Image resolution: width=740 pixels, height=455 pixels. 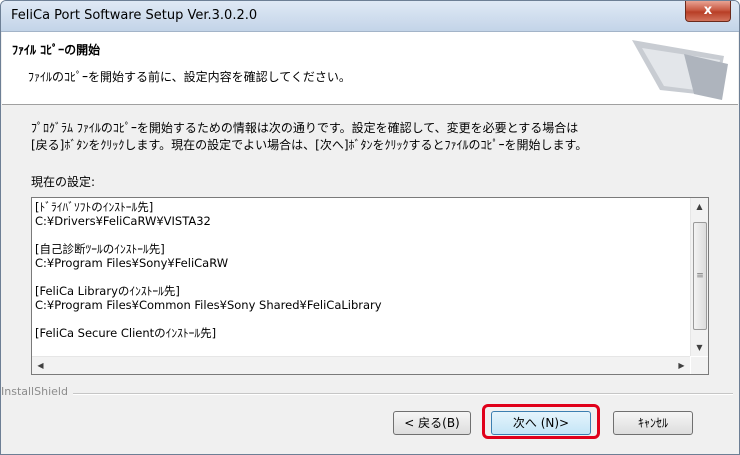 I want to click on page-subtitle: ﾌｧｲﾙのｺﾋﾟｰを開始する前に、設定内容を確認してください。, so click(x=189, y=77).